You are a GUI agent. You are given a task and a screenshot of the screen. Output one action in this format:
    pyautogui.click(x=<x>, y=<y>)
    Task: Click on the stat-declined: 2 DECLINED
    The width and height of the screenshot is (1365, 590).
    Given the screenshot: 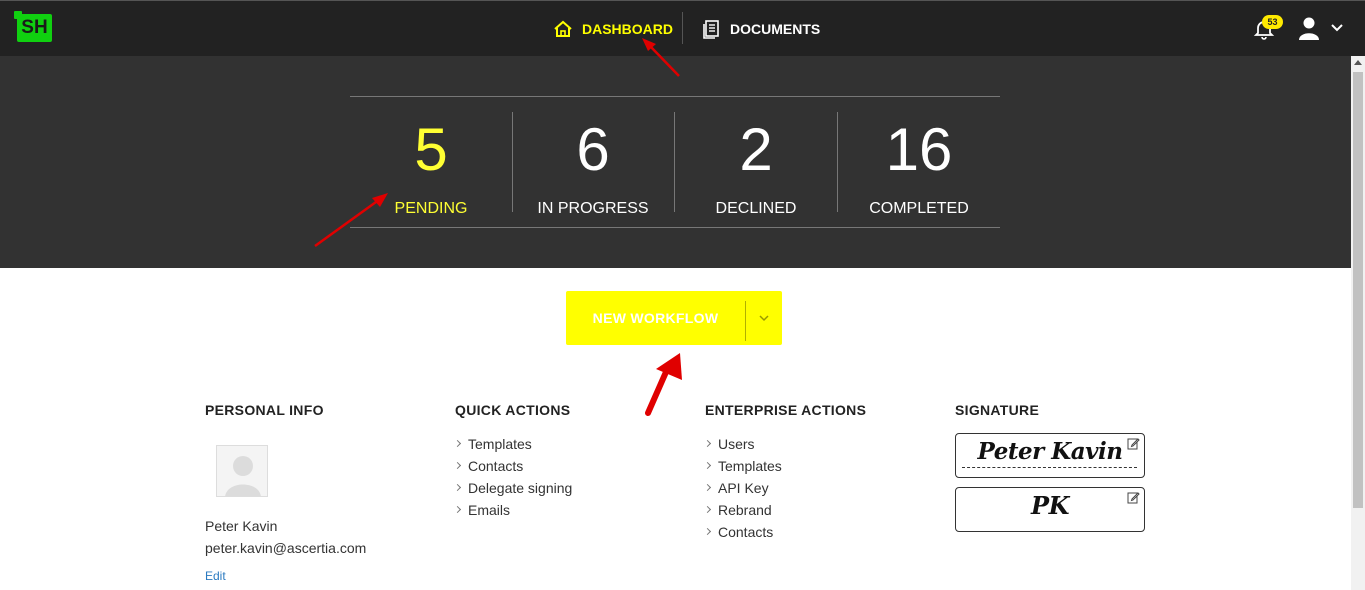 What is the action you would take?
    pyautogui.click(x=756, y=164)
    